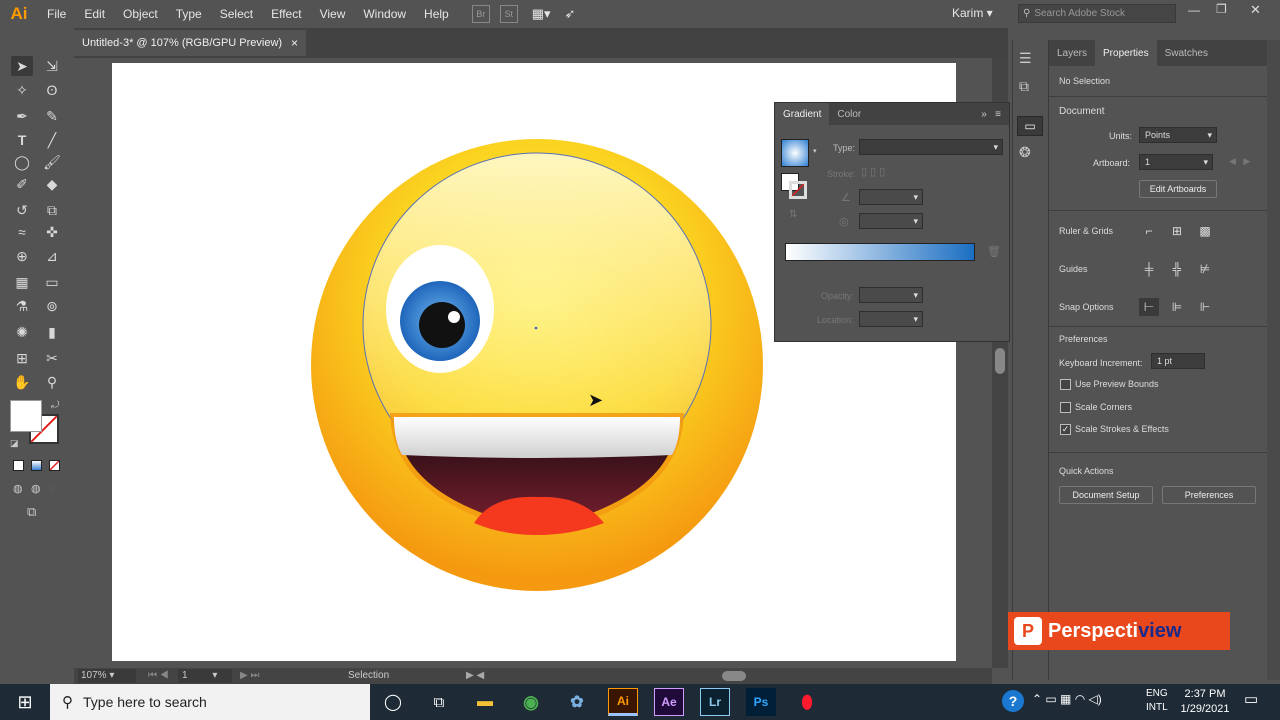  What do you see at coordinates (22, 90) in the screenshot?
I see `magic-wand-tool-icon: ✧` at bounding box center [22, 90].